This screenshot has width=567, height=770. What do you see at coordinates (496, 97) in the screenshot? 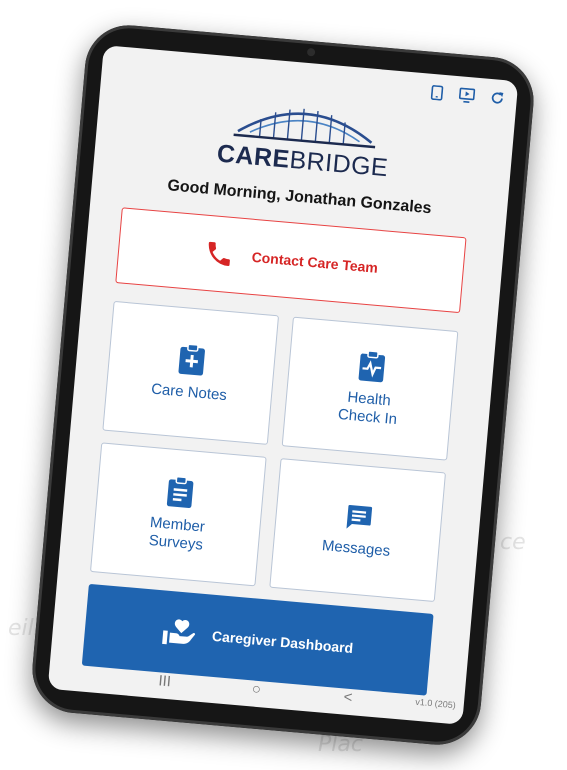
I see `refresh-icon` at bounding box center [496, 97].